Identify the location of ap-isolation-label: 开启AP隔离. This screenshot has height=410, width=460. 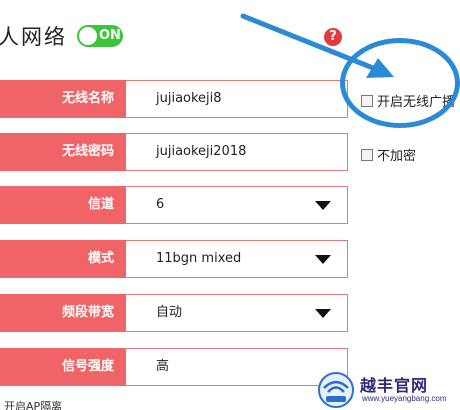
(33, 405).